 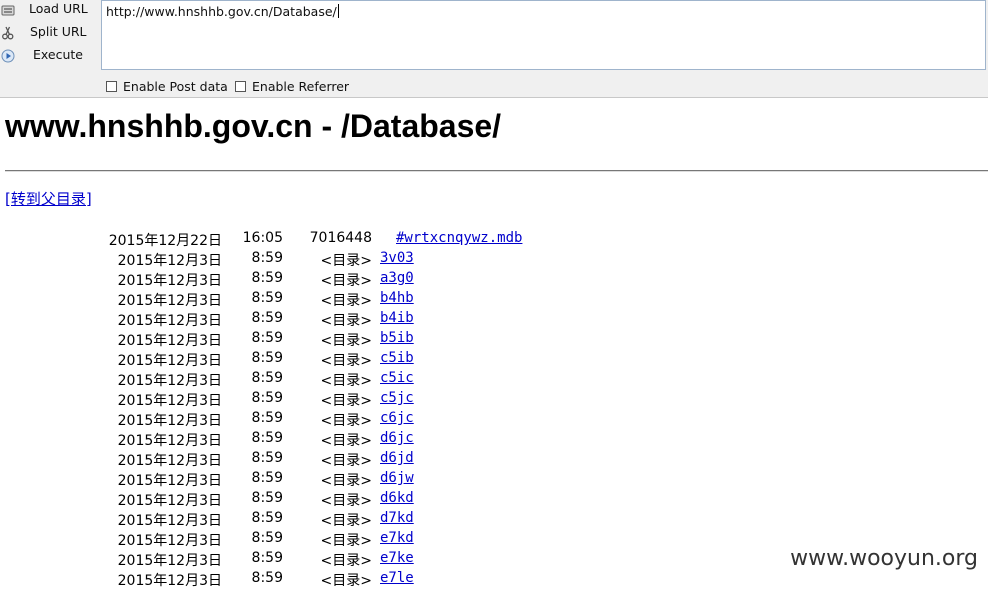 I want to click on enable-referrer-checkbox: Enable Referrer, so click(x=292, y=86).